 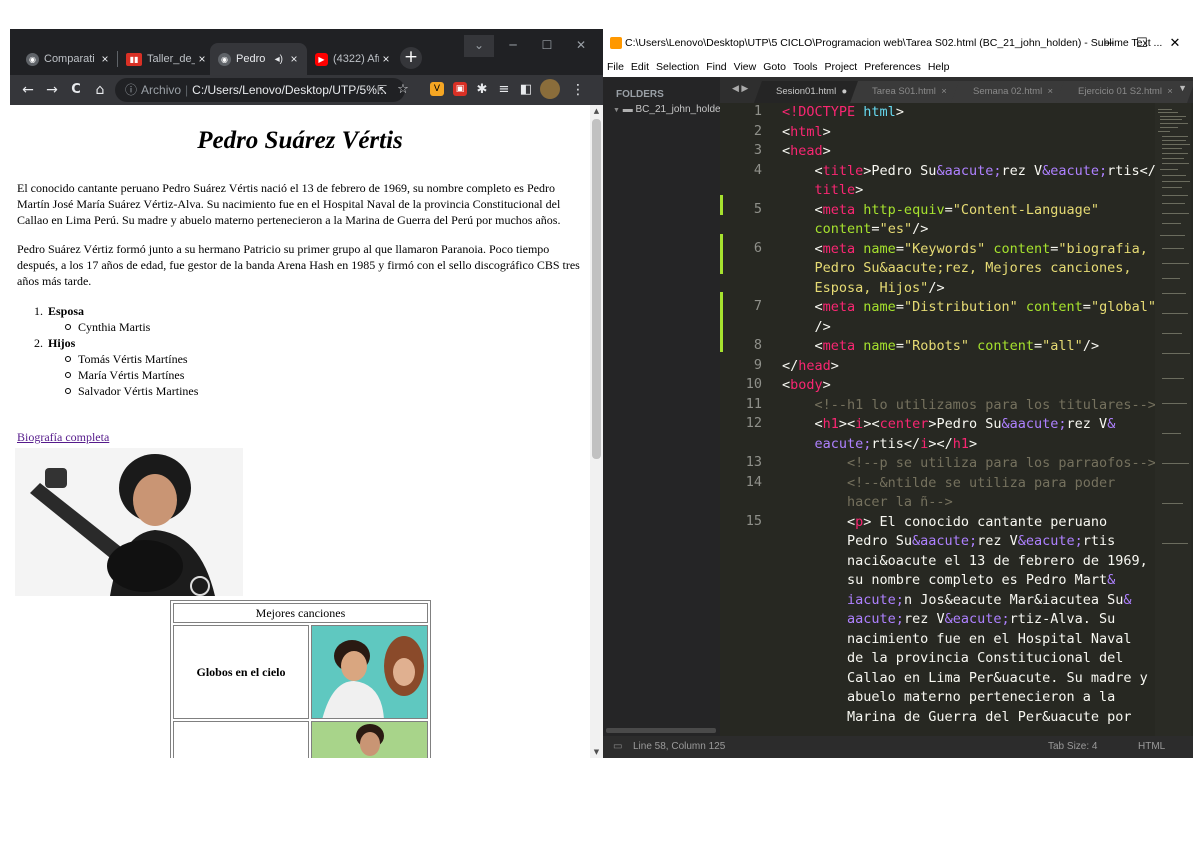 What do you see at coordinates (63, 437) in the screenshot?
I see `biografia-link: Biografía completa` at bounding box center [63, 437].